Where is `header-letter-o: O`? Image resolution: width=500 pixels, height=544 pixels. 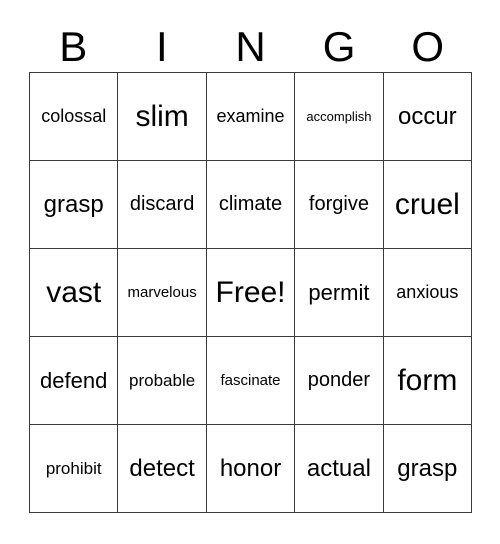
header-letter-o: O is located at coordinates (427, 46).